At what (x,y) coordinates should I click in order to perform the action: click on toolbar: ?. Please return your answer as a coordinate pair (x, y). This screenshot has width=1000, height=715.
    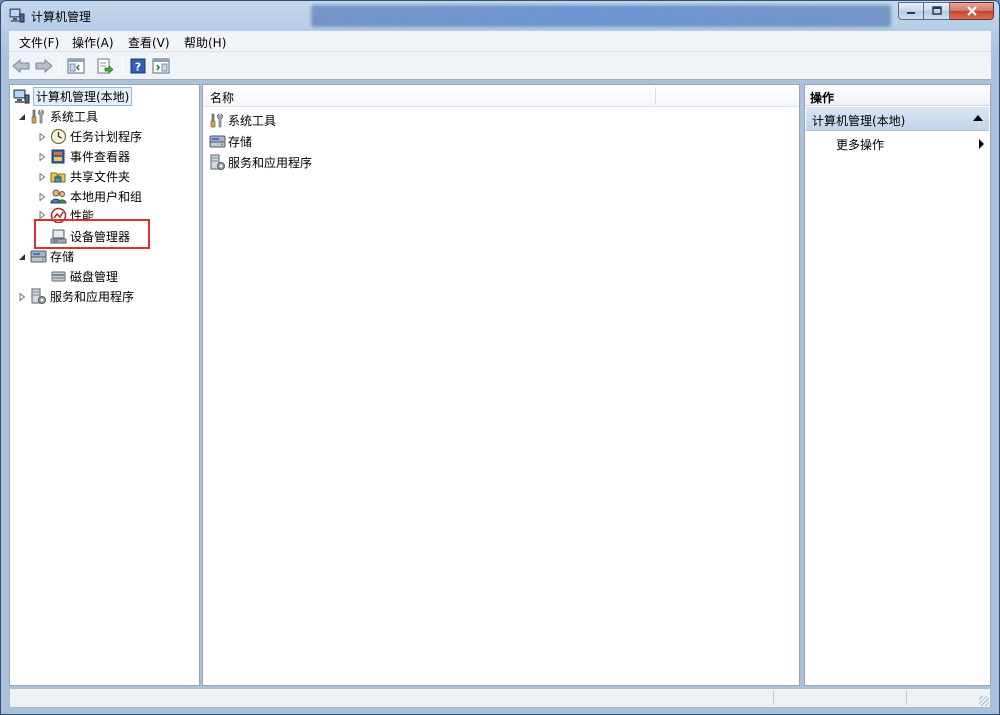
    Looking at the image, I should click on (500, 66).